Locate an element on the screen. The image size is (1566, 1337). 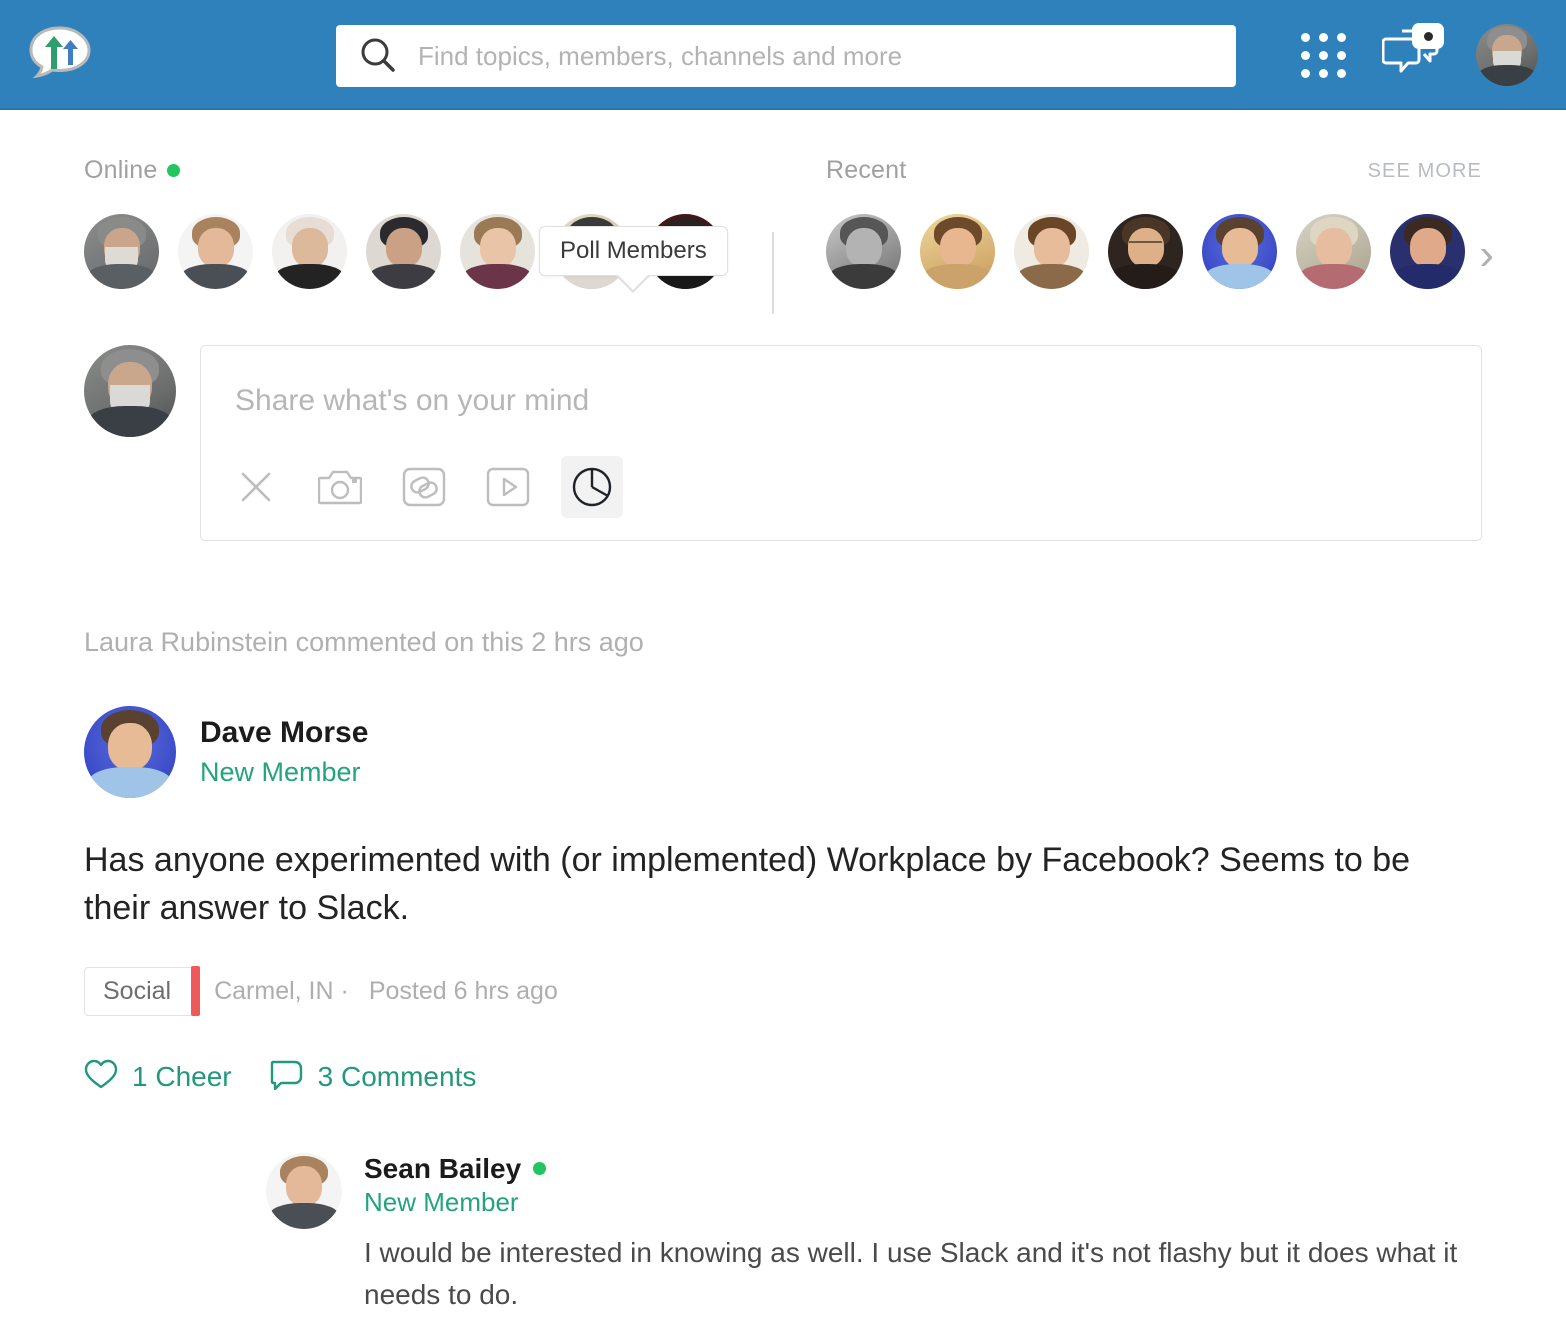
search-bar is located at coordinates (786, 56).